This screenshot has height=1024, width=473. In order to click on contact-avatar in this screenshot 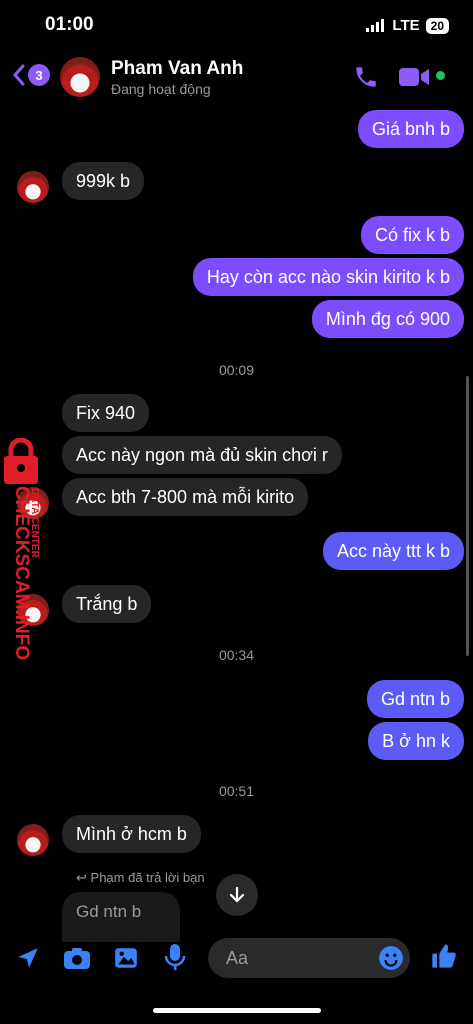, I will do `click(80, 77)`.